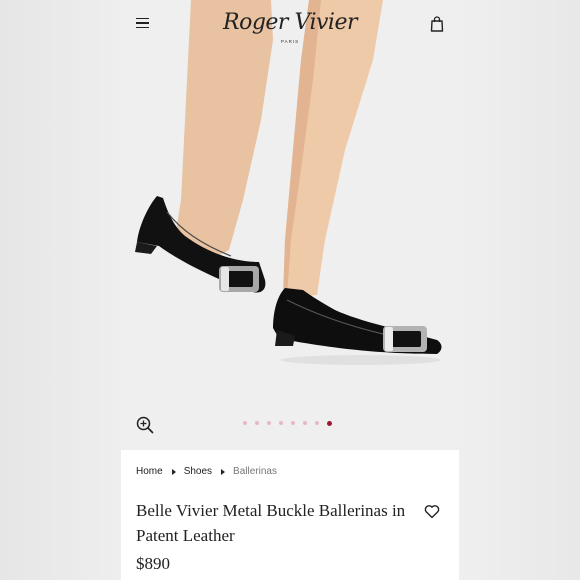 This screenshot has width=580, height=580. Describe the element at coordinates (287, 423) in the screenshot. I see `gallery-pagination` at that location.